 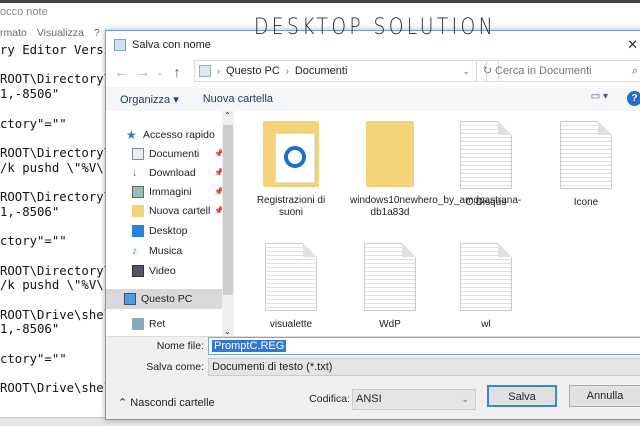 What do you see at coordinates (291, 206) in the screenshot?
I see `file-name: Registrazioni di suoni` at bounding box center [291, 206].